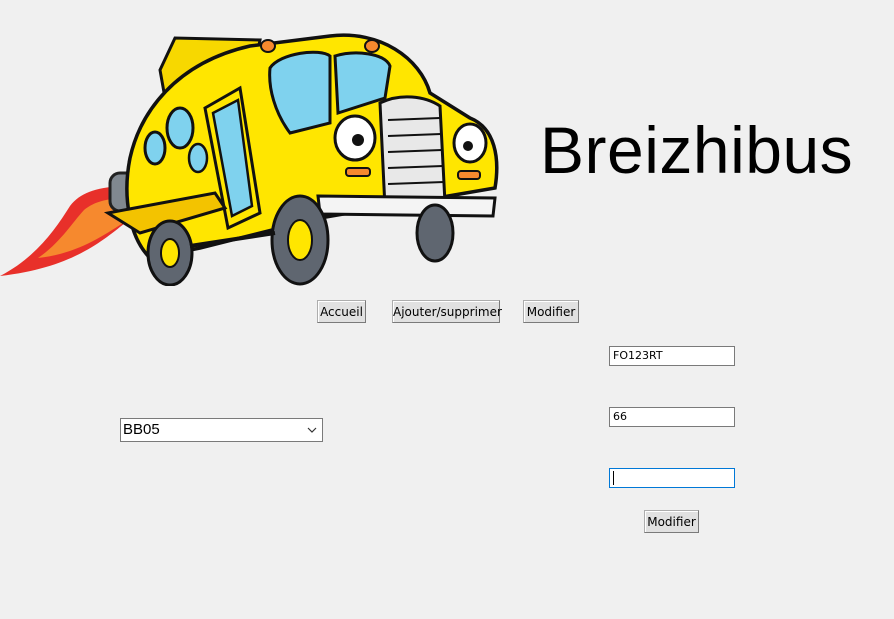  I want to click on capacity-field-value: 66, so click(620, 416).